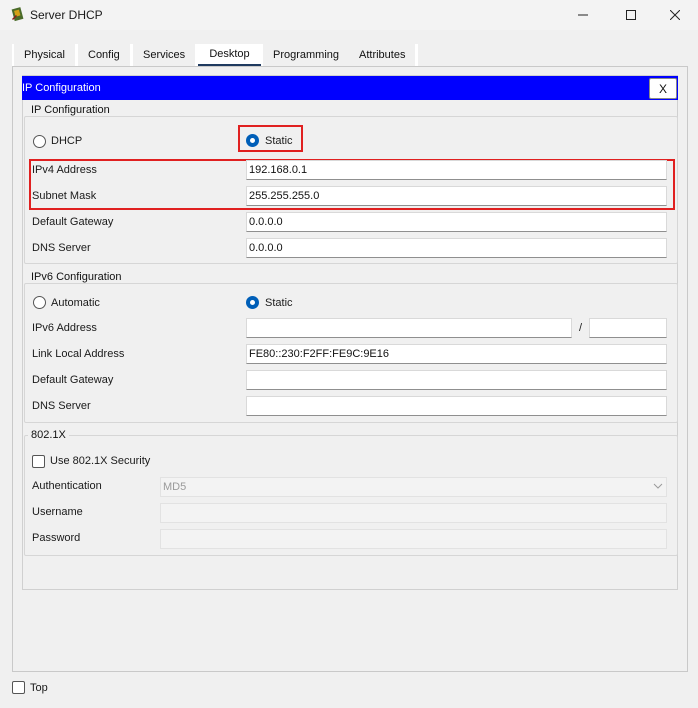  Describe the element at coordinates (229, 55) in the screenshot. I see `tab-desktop: Desktop` at that location.